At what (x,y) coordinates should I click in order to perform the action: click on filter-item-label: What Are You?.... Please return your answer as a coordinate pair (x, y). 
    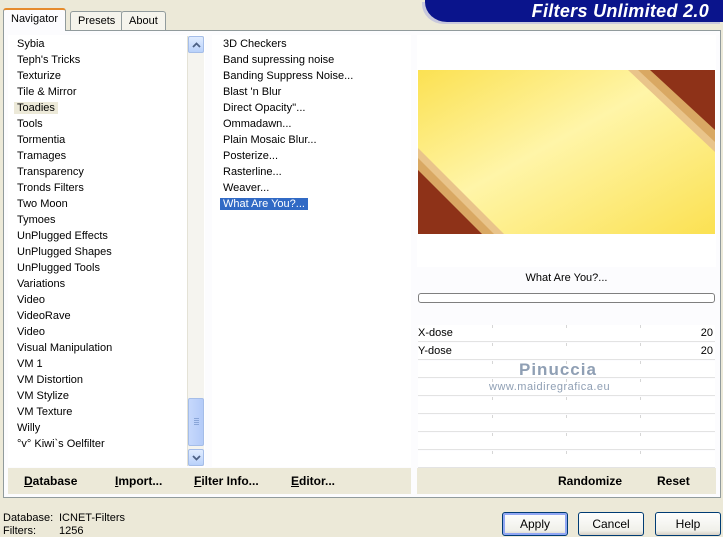
    Looking at the image, I should click on (264, 204).